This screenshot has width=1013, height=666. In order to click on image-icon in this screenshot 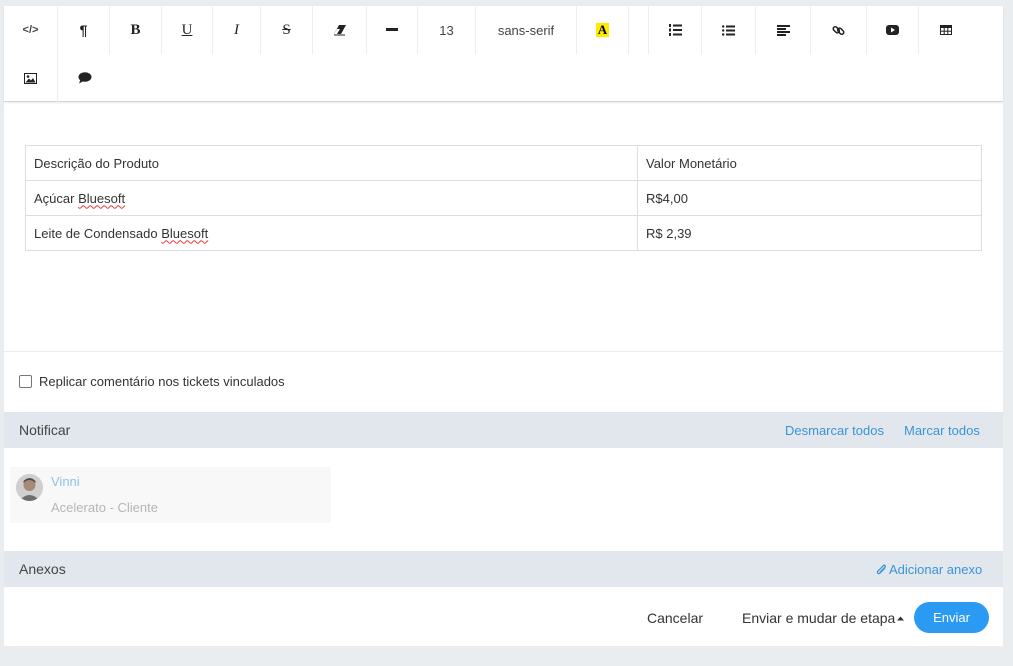, I will do `click(30, 78)`.